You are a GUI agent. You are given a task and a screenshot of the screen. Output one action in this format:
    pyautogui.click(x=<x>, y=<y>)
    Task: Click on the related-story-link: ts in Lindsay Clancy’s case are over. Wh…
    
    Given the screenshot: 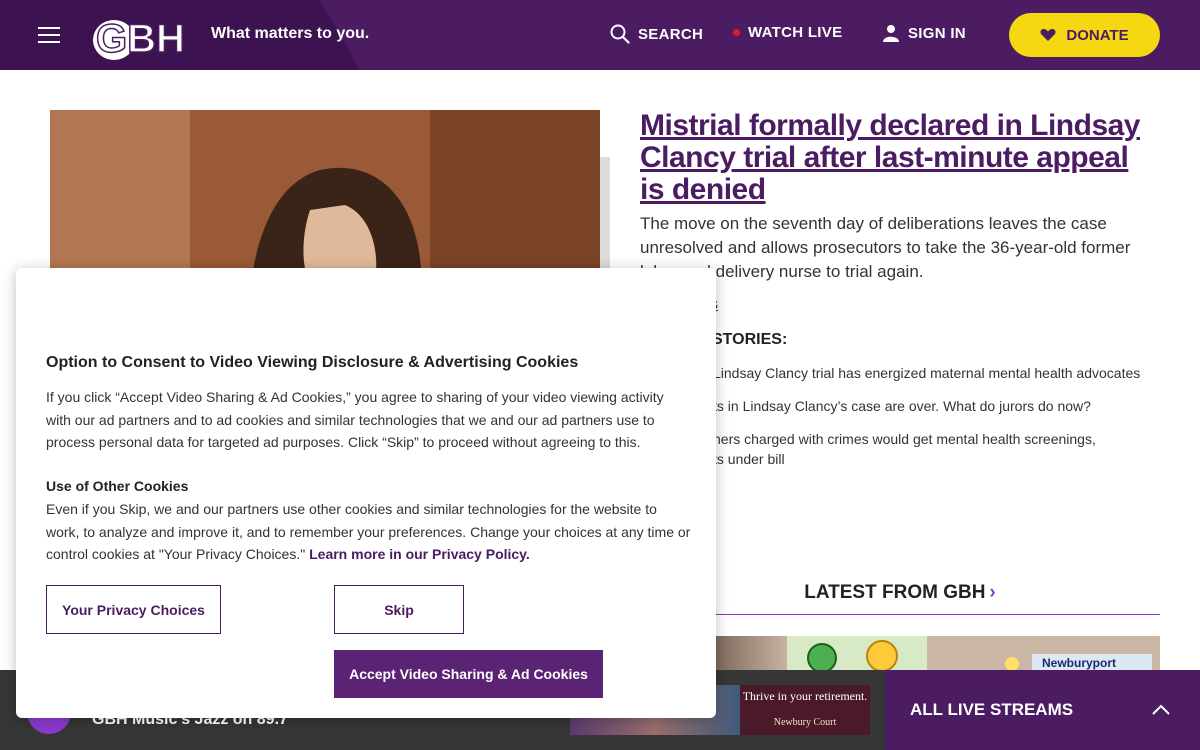 What is the action you would take?
    pyautogui.click(x=956, y=406)
    